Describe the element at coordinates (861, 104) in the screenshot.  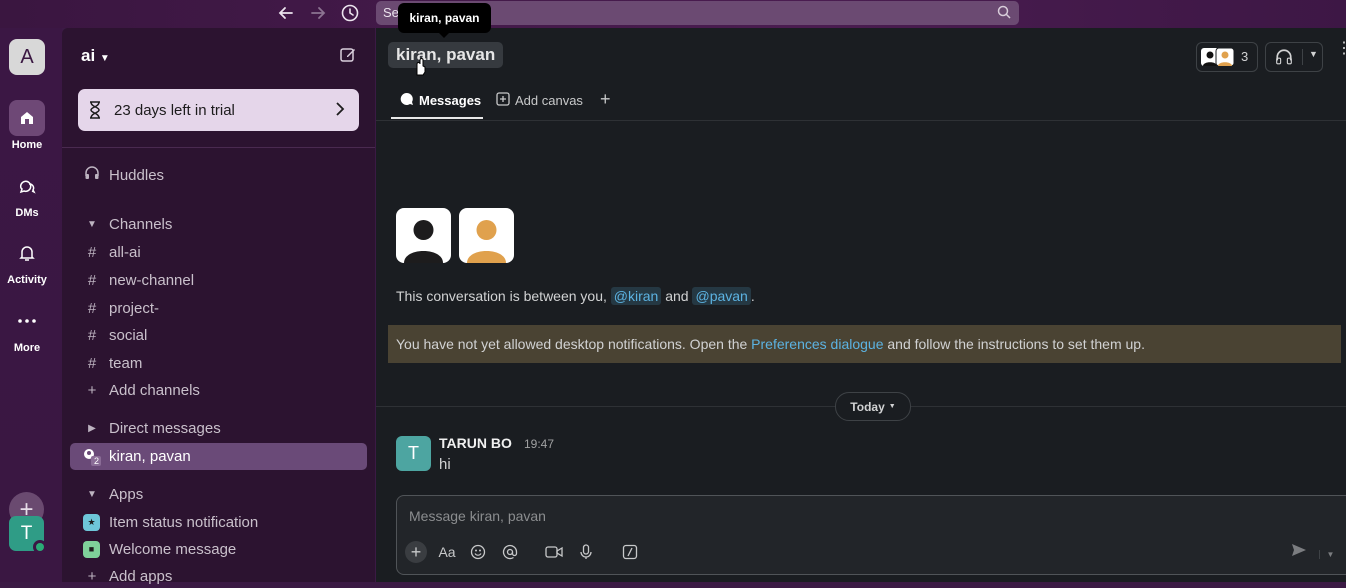
I see `conversation-tabs: Messages Add canvas +` at that location.